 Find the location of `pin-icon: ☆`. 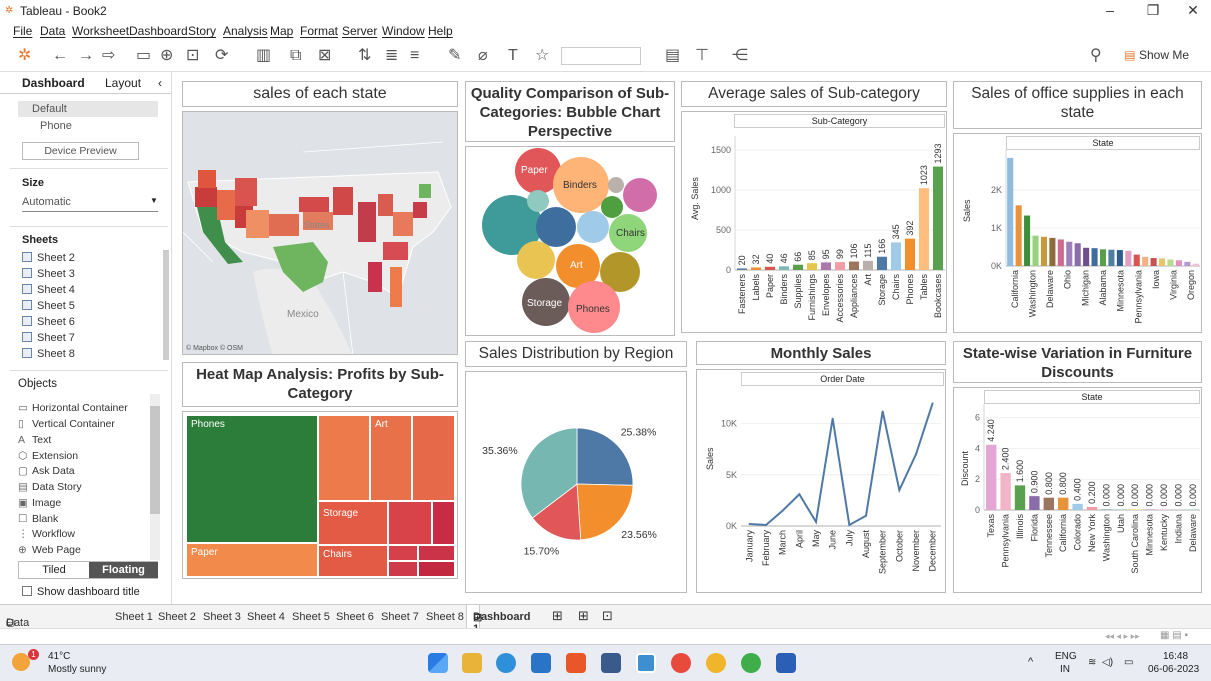

pin-icon: ☆ is located at coordinates (542, 56).